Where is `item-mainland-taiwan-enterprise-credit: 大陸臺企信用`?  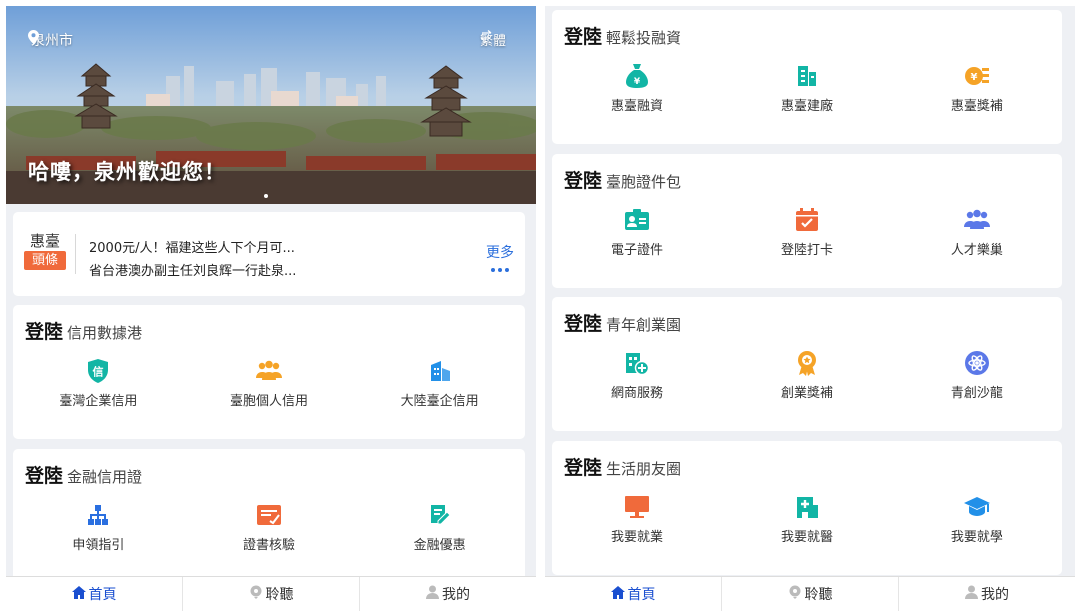
item-mainland-taiwan-enterprise-credit: 大陸臺企信用 is located at coordinates (439, 383).